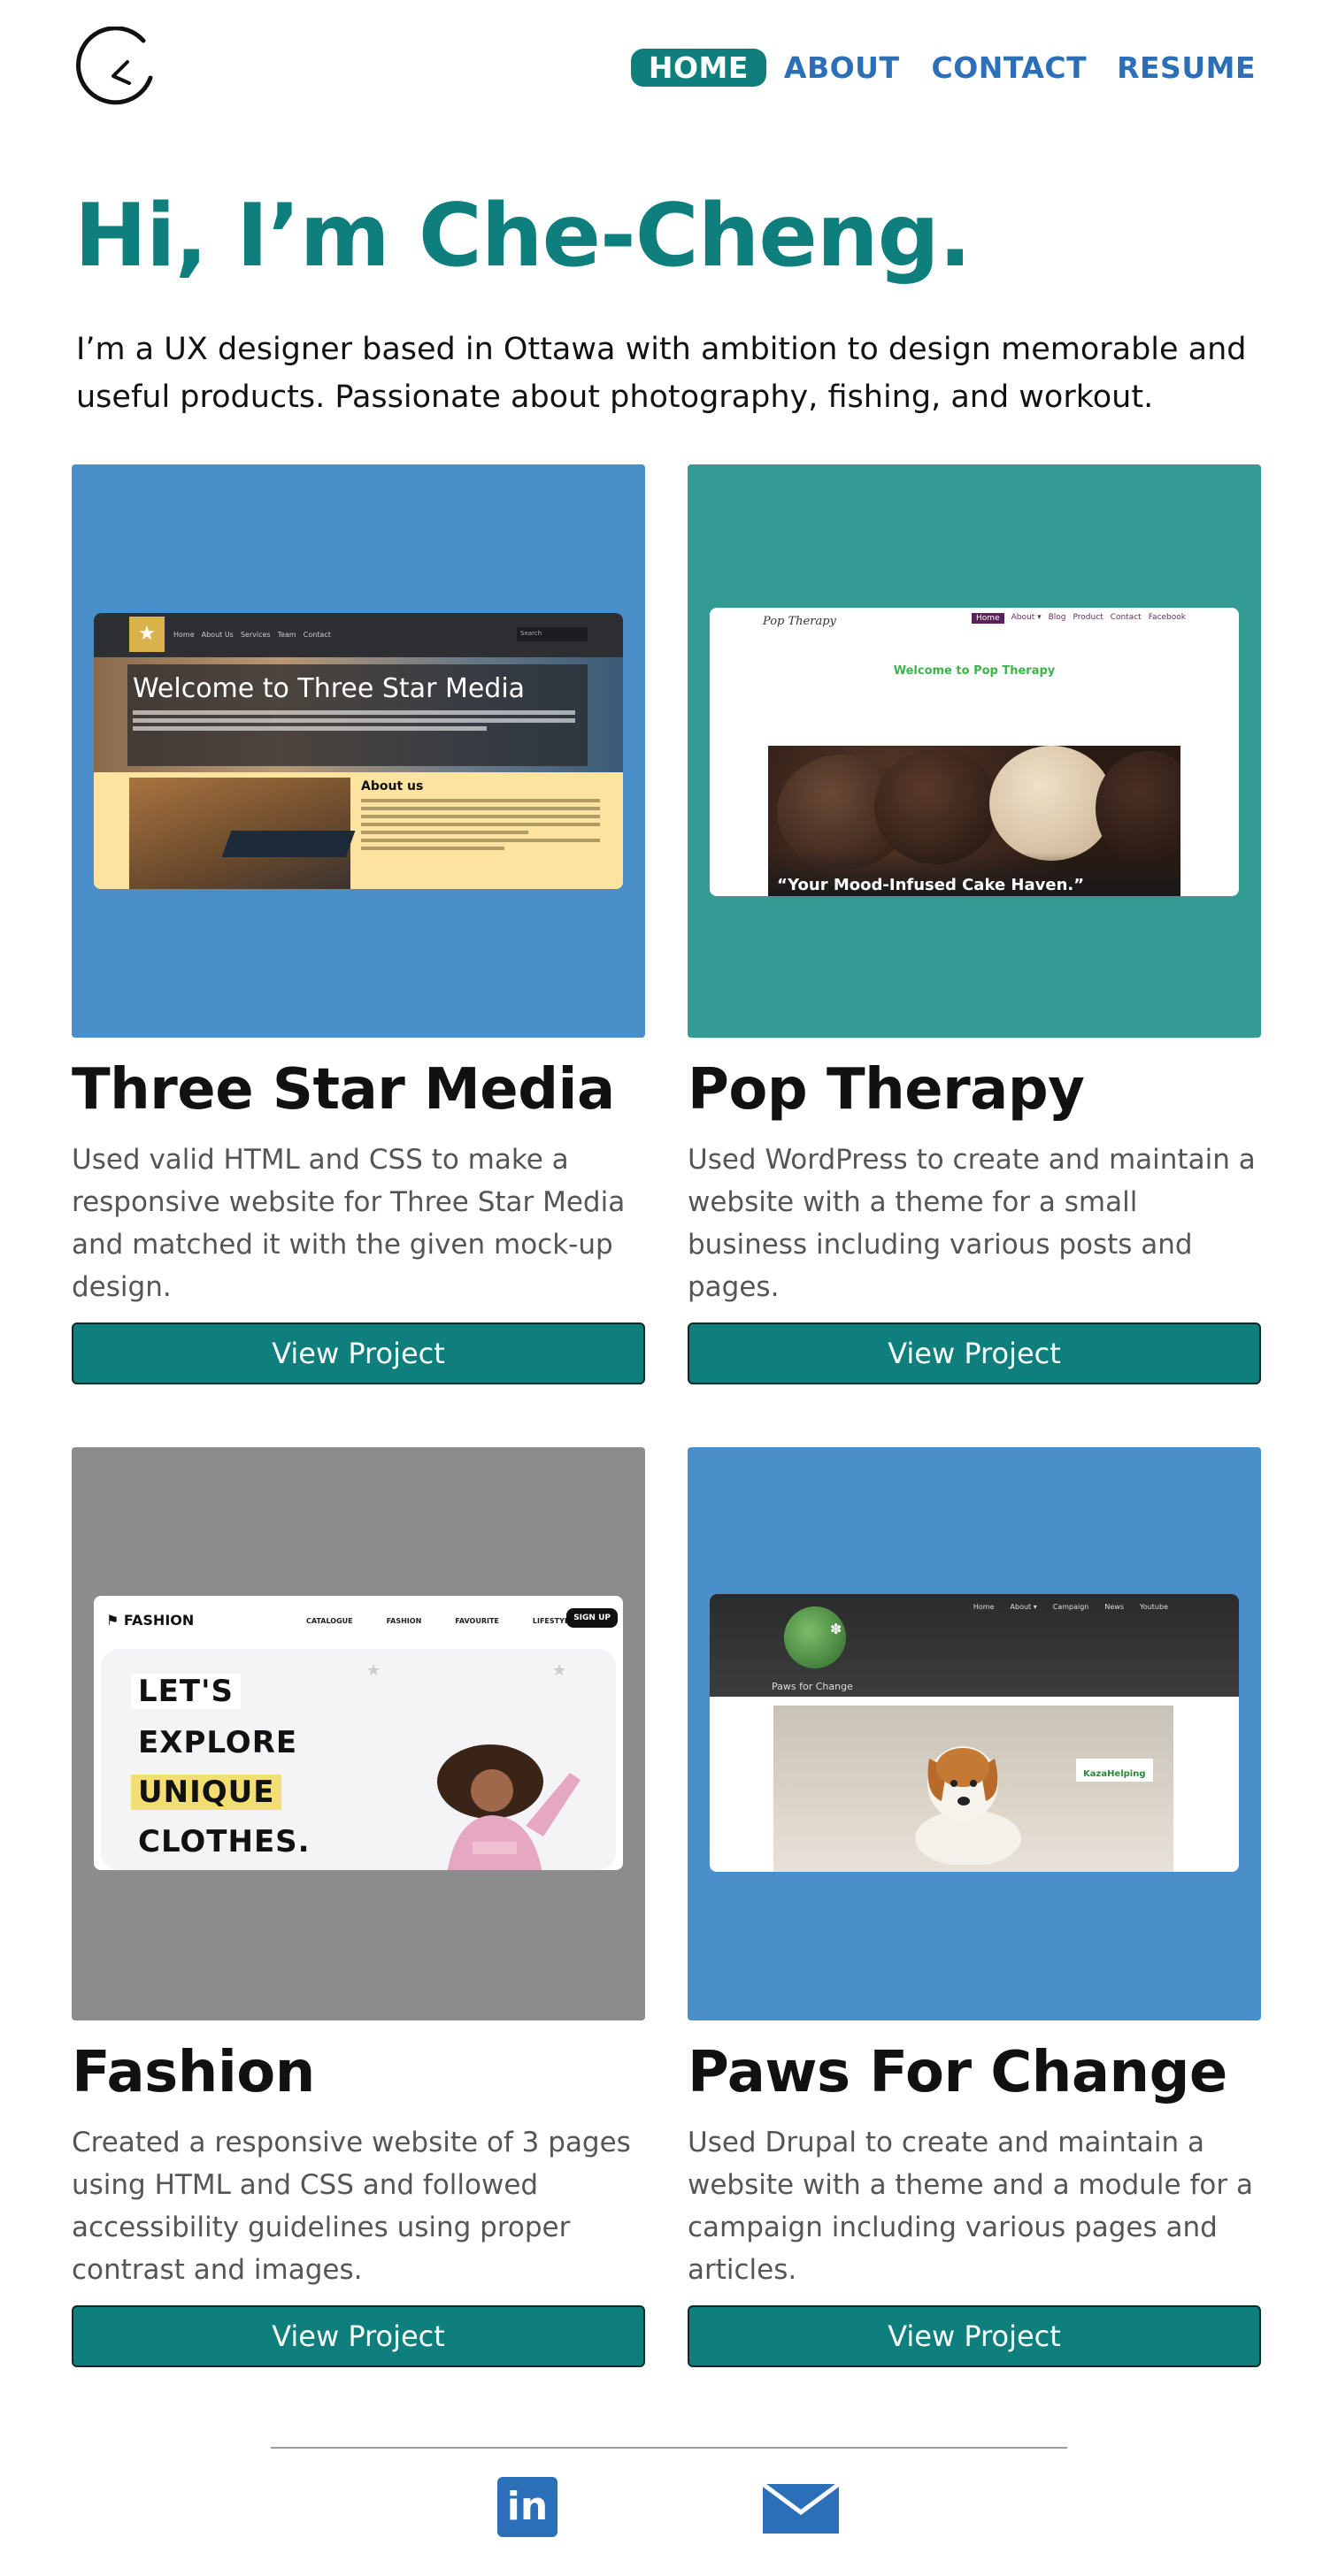 This screenshot has height=2576, width=1338. What do you see at coordinates (115, 71) in the screenshot?
I see `clock-logo-icon` at bounding box center [115, 71].